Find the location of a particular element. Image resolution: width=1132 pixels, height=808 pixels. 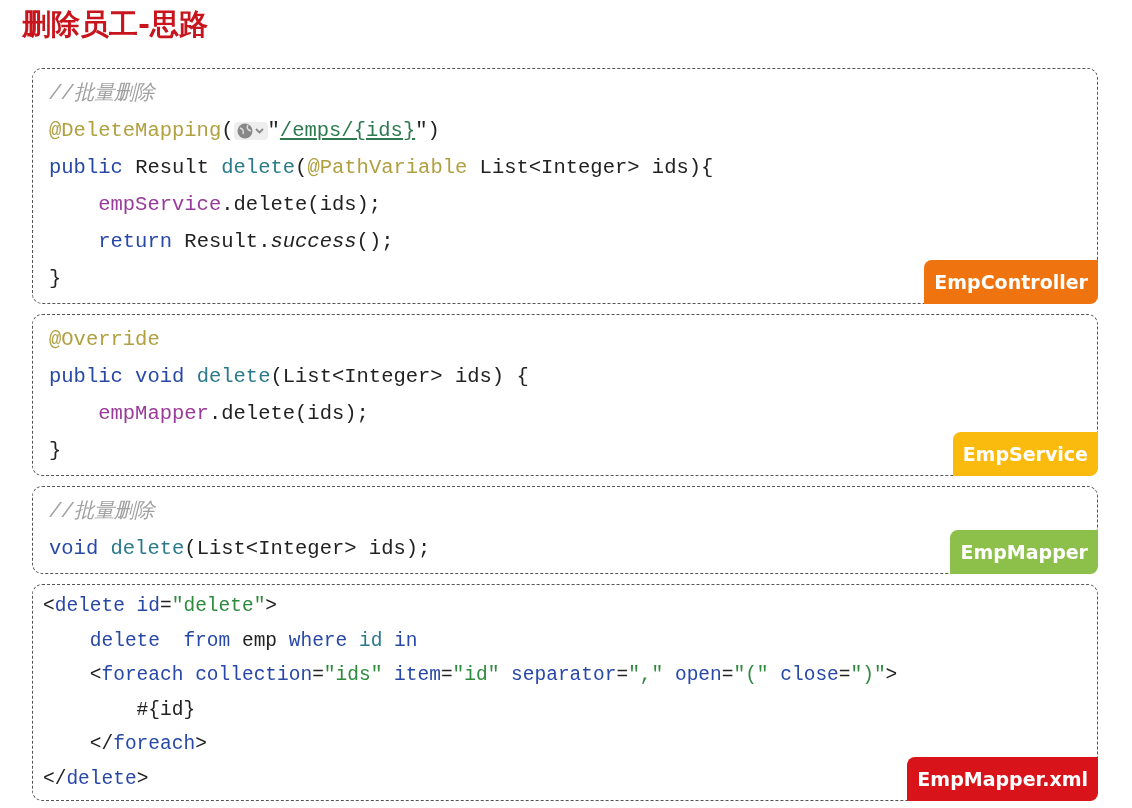

code-line: #{id} is located at coordinates (165, 710).